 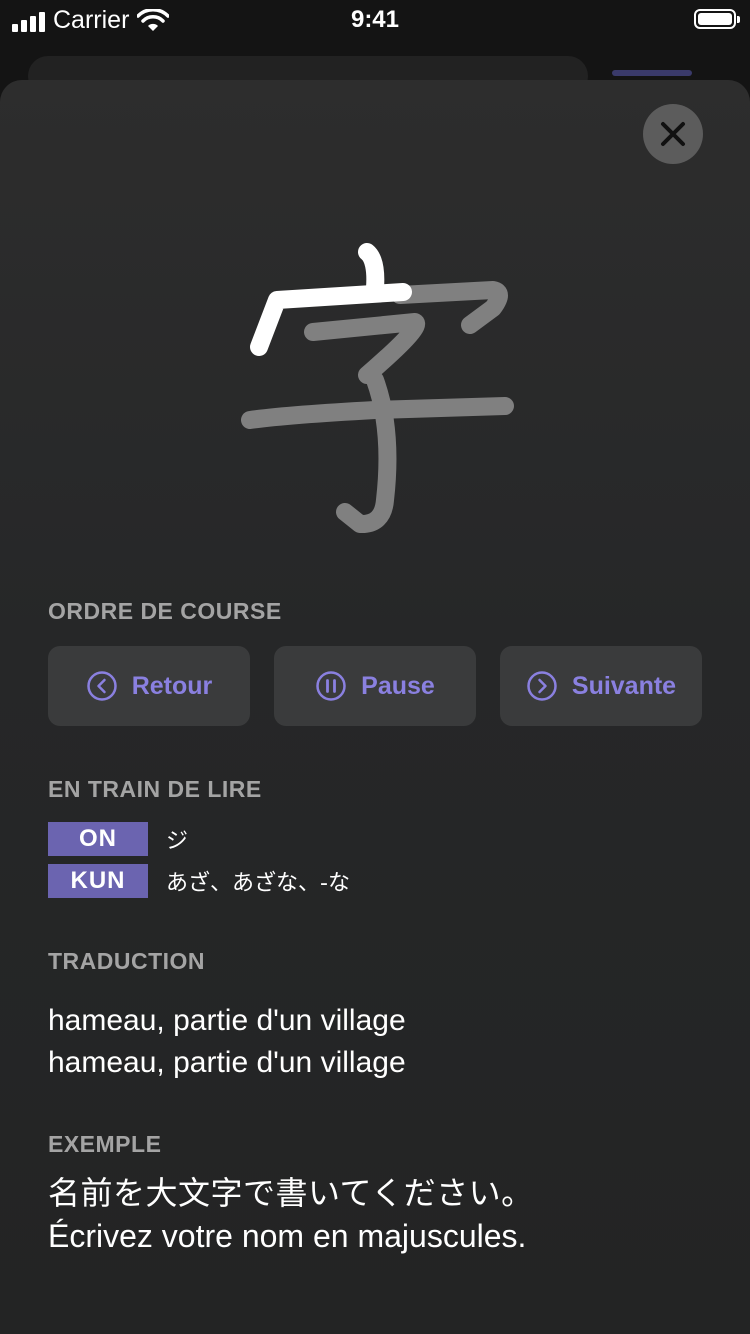 I want to click on stroke-next-button: Suivante, so click(x=601, y=686).